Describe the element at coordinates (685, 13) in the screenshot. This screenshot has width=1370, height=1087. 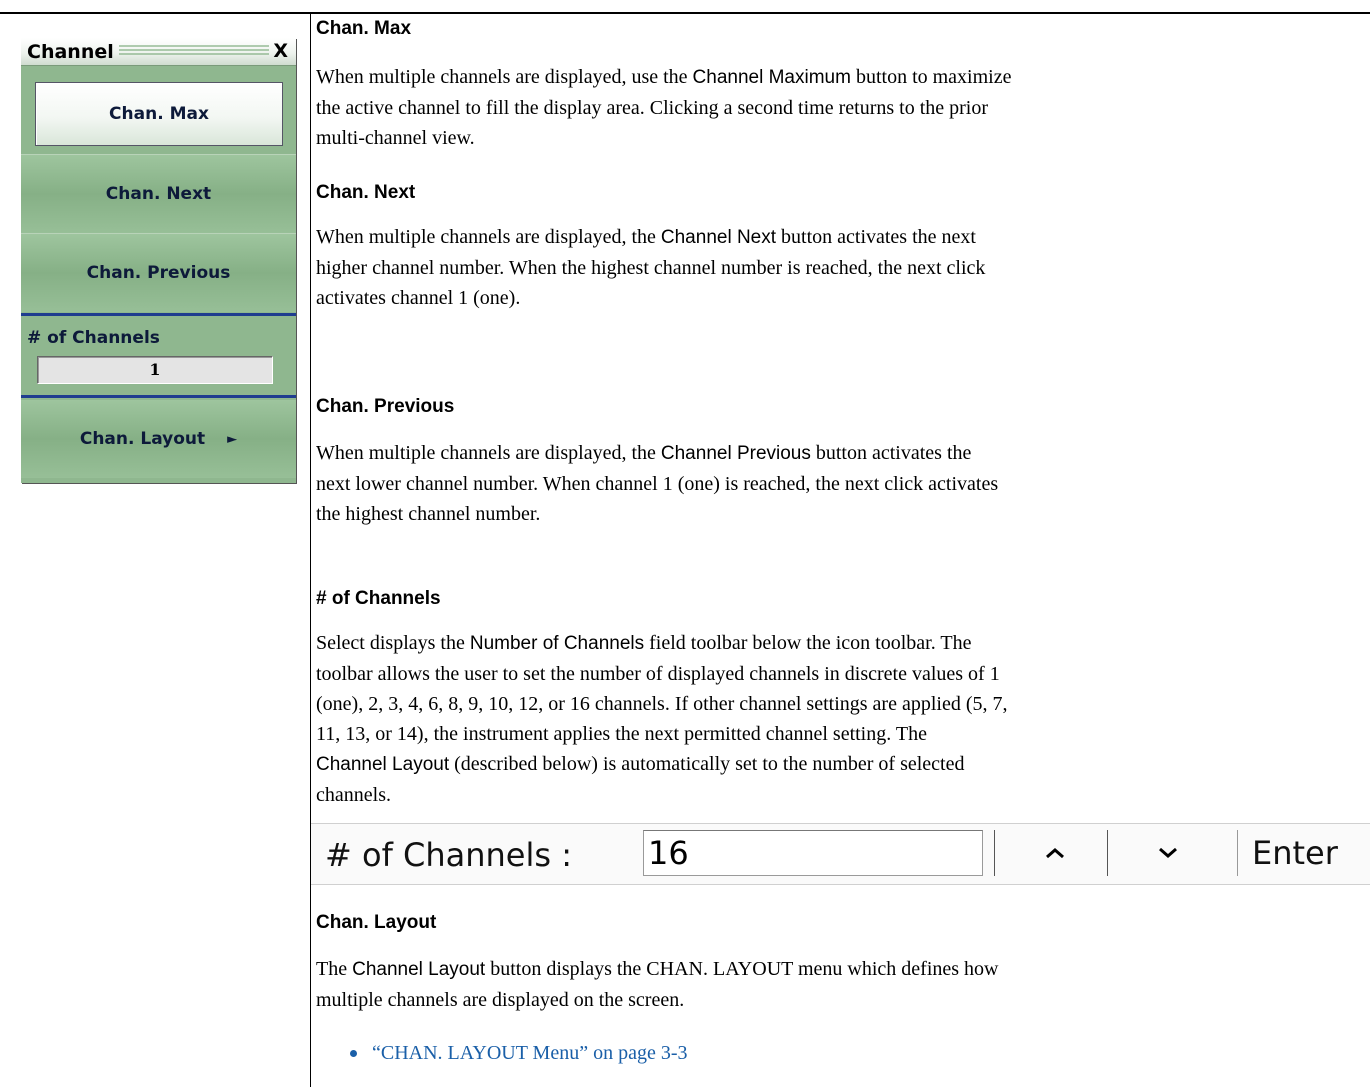
I see `top-rule` at that location.